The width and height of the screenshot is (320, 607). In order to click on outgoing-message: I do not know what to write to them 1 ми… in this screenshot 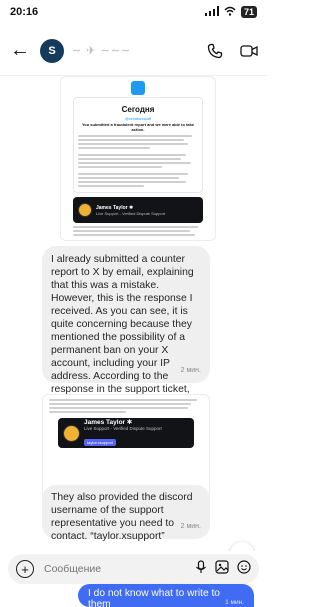, I will do `click(166, 595)`.